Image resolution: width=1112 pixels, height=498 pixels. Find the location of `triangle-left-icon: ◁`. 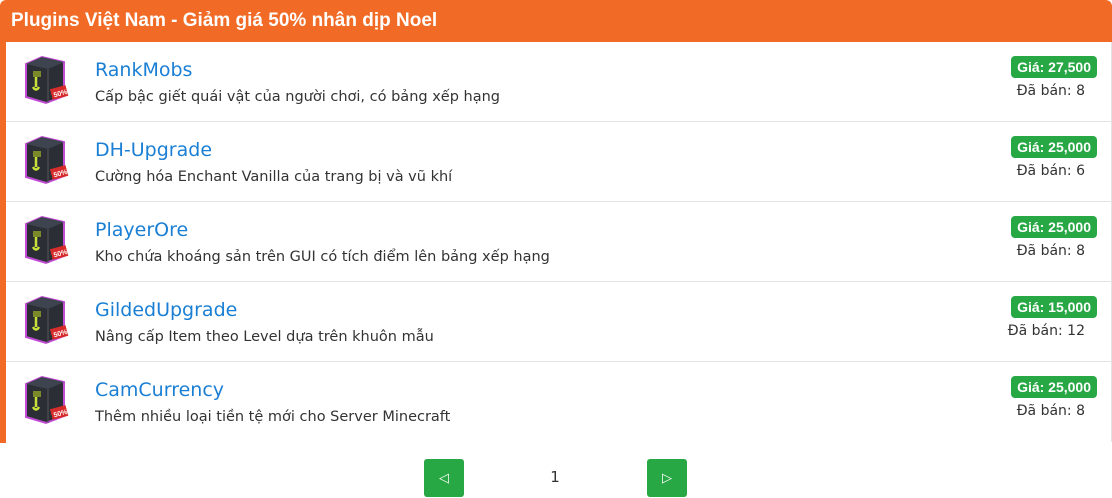

triangle-left-icon: ◁ is located at coordinates (444, 478).